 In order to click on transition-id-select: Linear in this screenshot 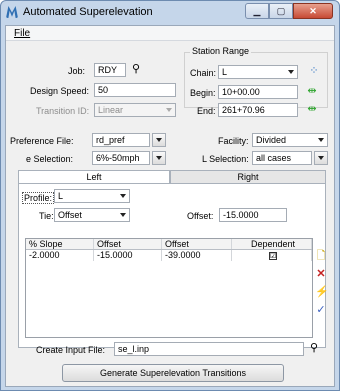, I will do `click(135, 110)`.